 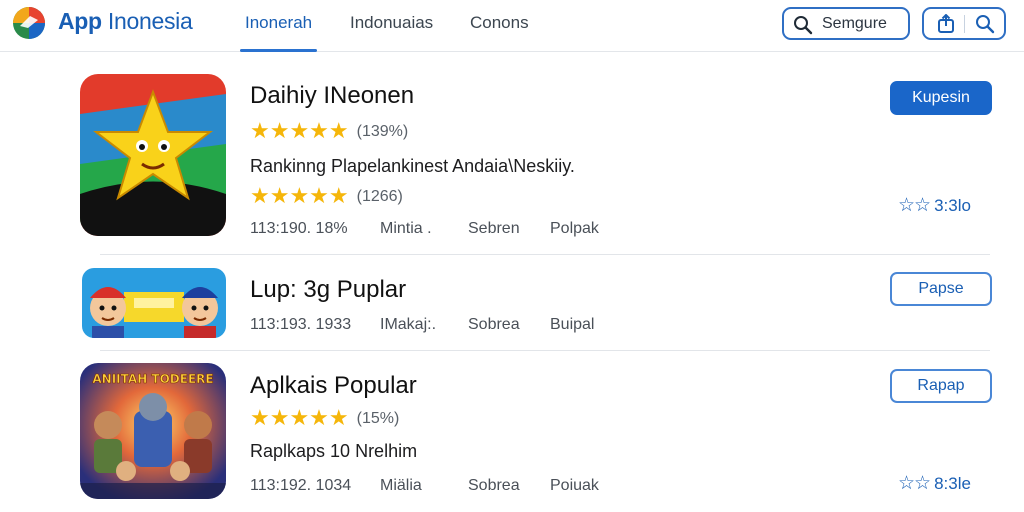 I want to click on rating: ★★★★★ (15%), so click(x=324, y=418).